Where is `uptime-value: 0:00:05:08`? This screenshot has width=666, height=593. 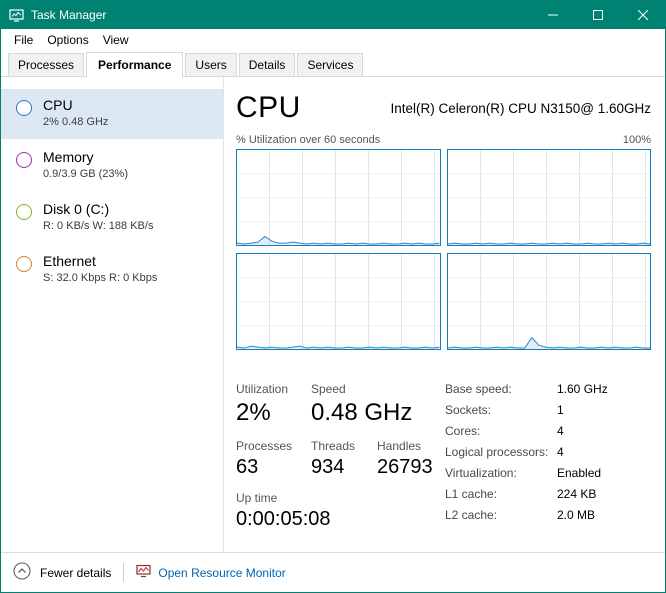 uptime-value: 0:00:05:08 is located at coordinates (283, 519).